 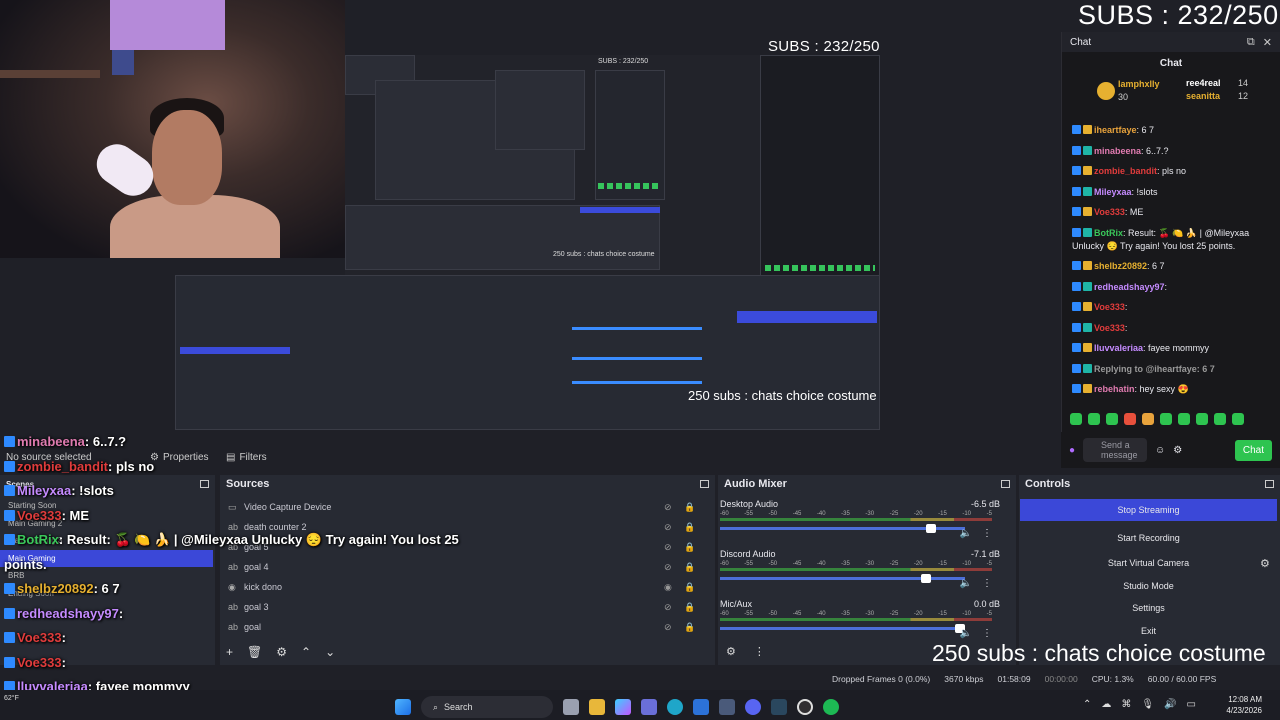 I want to click on source-item: ◉ kick dono ◉ 🔒, so click(x=463, y=587).